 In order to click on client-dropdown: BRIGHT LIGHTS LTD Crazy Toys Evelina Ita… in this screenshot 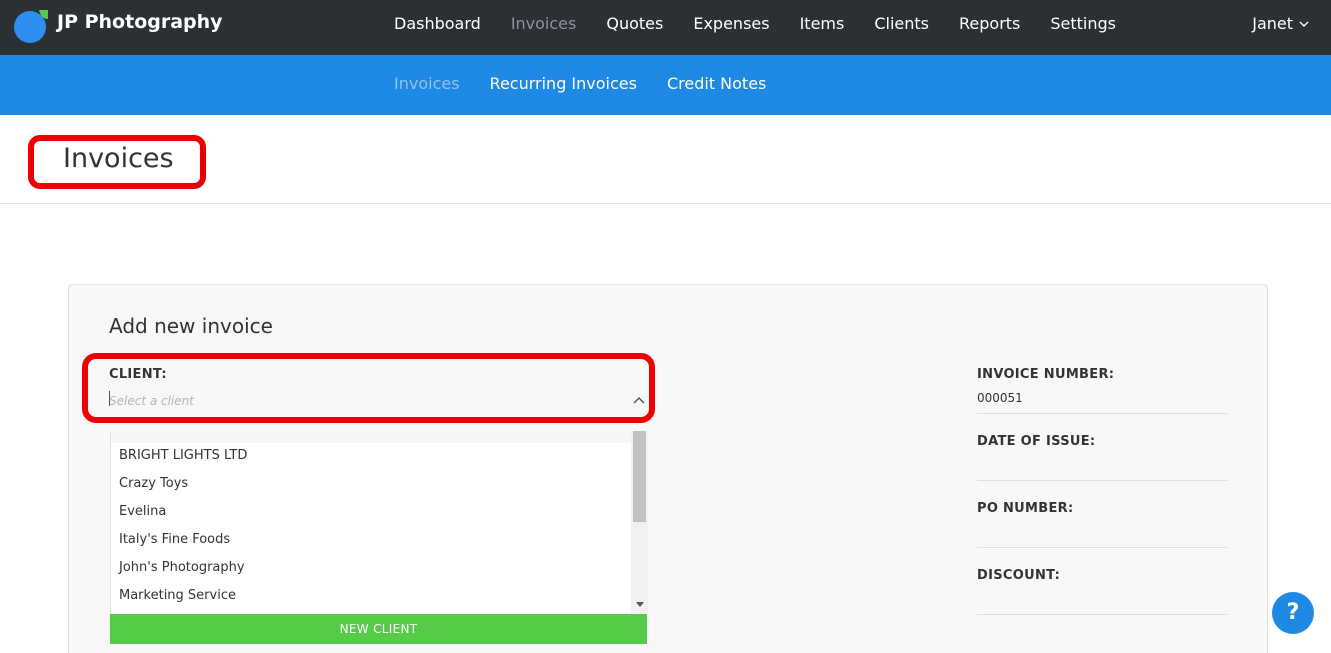, I will do `click(379, 522)`.